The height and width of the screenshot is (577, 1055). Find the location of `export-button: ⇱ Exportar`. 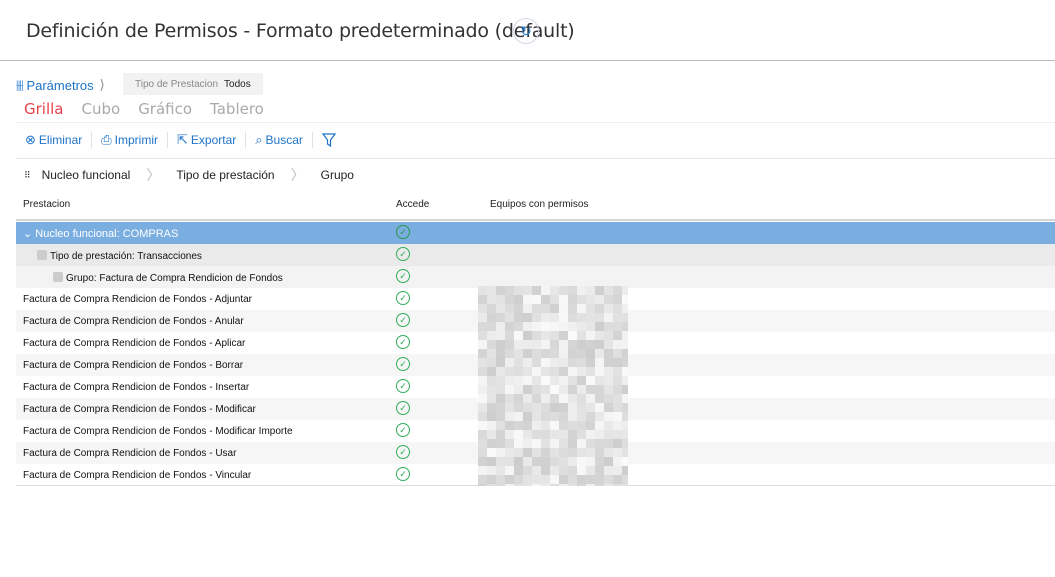

export-button: ⇱ Exportar is located at coordinates (207, 140).